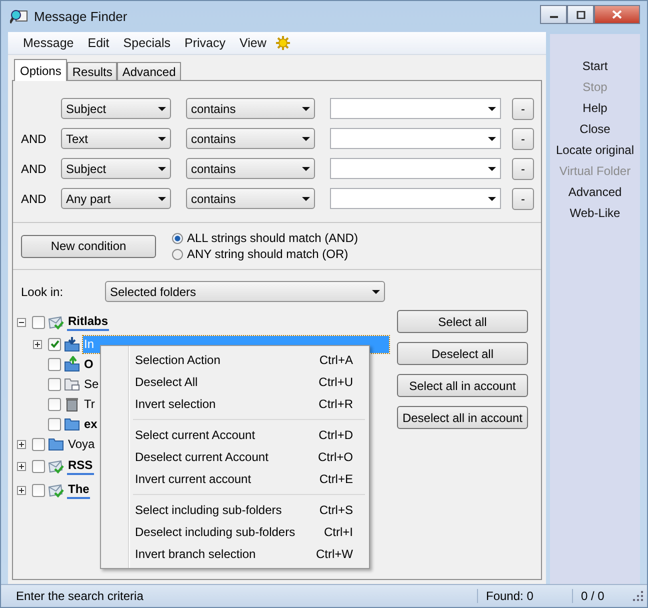 This screenshot has height=608, width=648. I want to click on context-menu-item: Deselect current Account Ctrl+O, so click(235, 457).